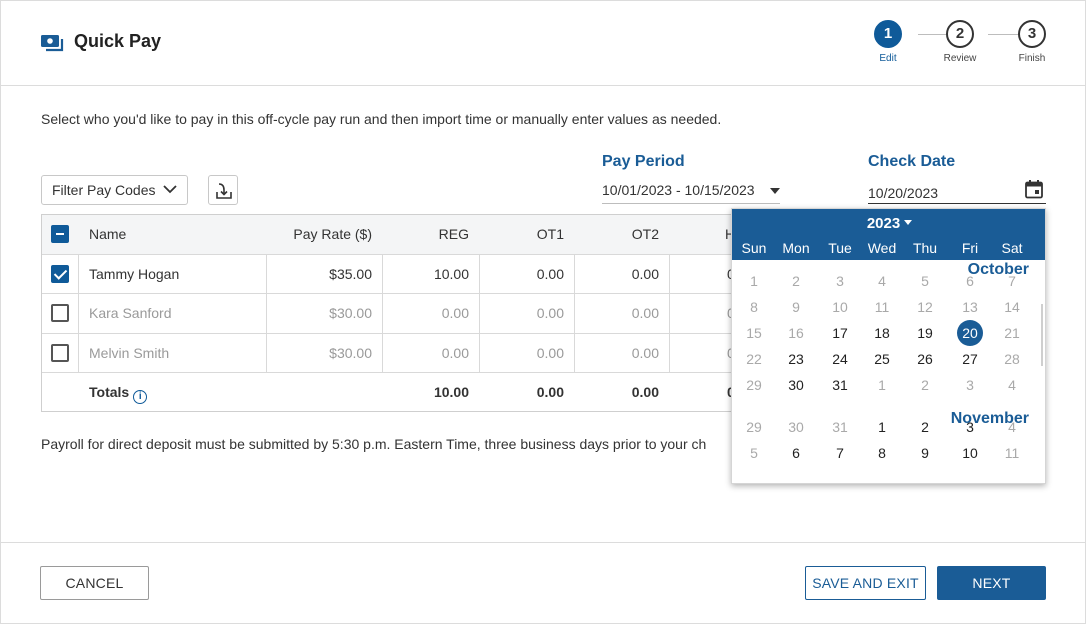  What do you see at coordinates (526, 234) in the screenshot?
I see `column-header-ot1: OT1` at bounding box center [526, 234].